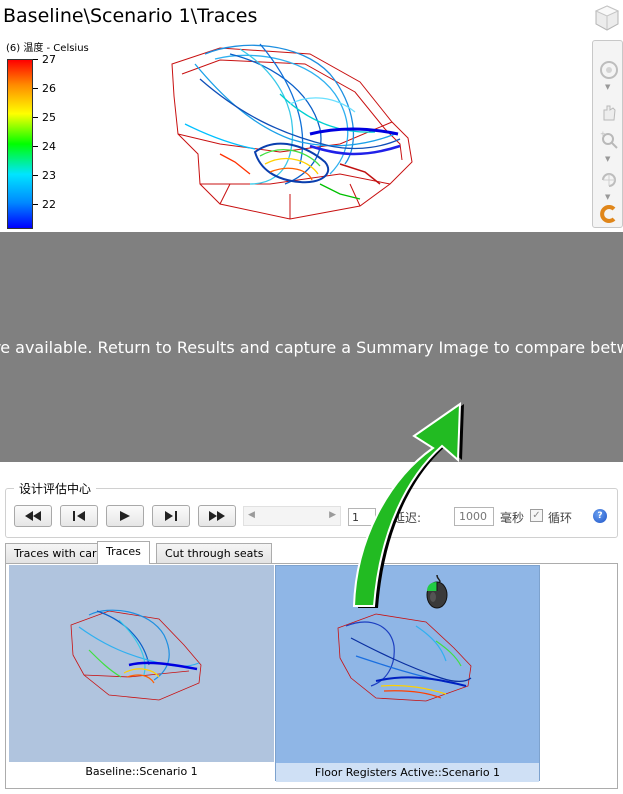 The width and height of the screenshot is (623, 794). Describe the element at coordinates (607, 18) in the screenshot. I see `view-cube-icon` at that location.